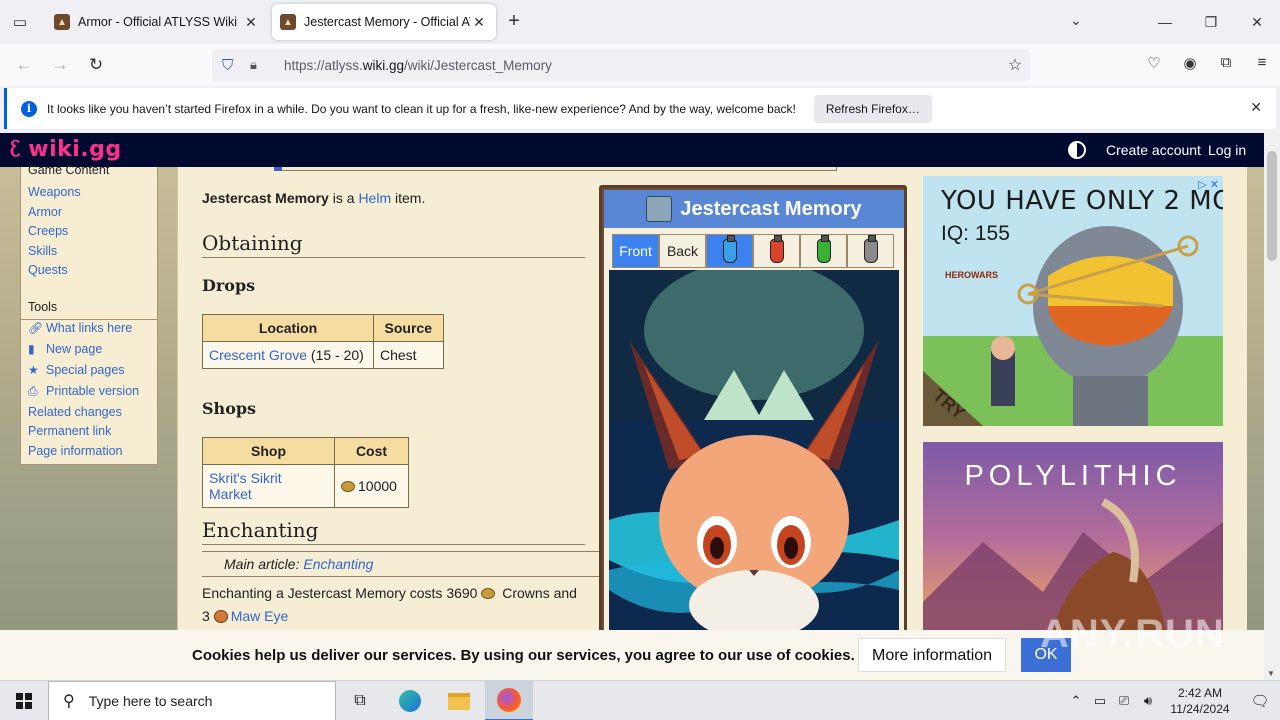 The width and height of the screenshot is (1280, 720). I want to click on taskbar-search: ⚲ Type here to search, so click(192, 700).